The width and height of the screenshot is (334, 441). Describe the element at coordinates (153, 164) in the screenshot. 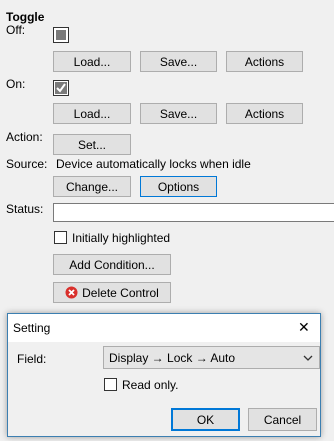

I see `source-value: Device automatically locks when idle` at that location.